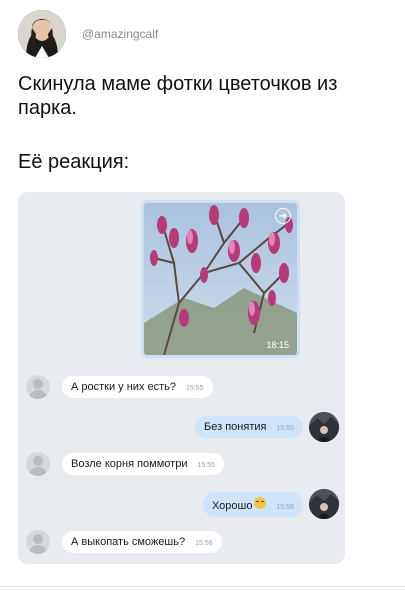 The height and width of the screenshot is (590, 405). Describe the element at coordinates (129, 464) in the screenshot. I see `message-text: Возле корня поммотри` at that location.